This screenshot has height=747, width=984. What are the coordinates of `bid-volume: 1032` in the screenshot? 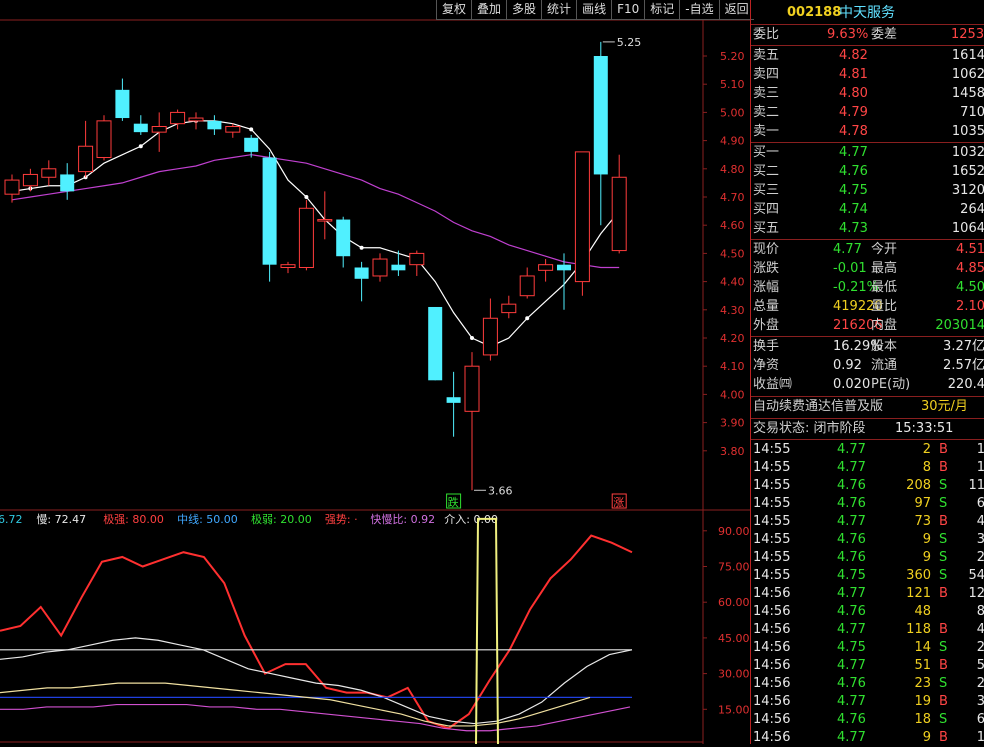 It's located at (967, 152).